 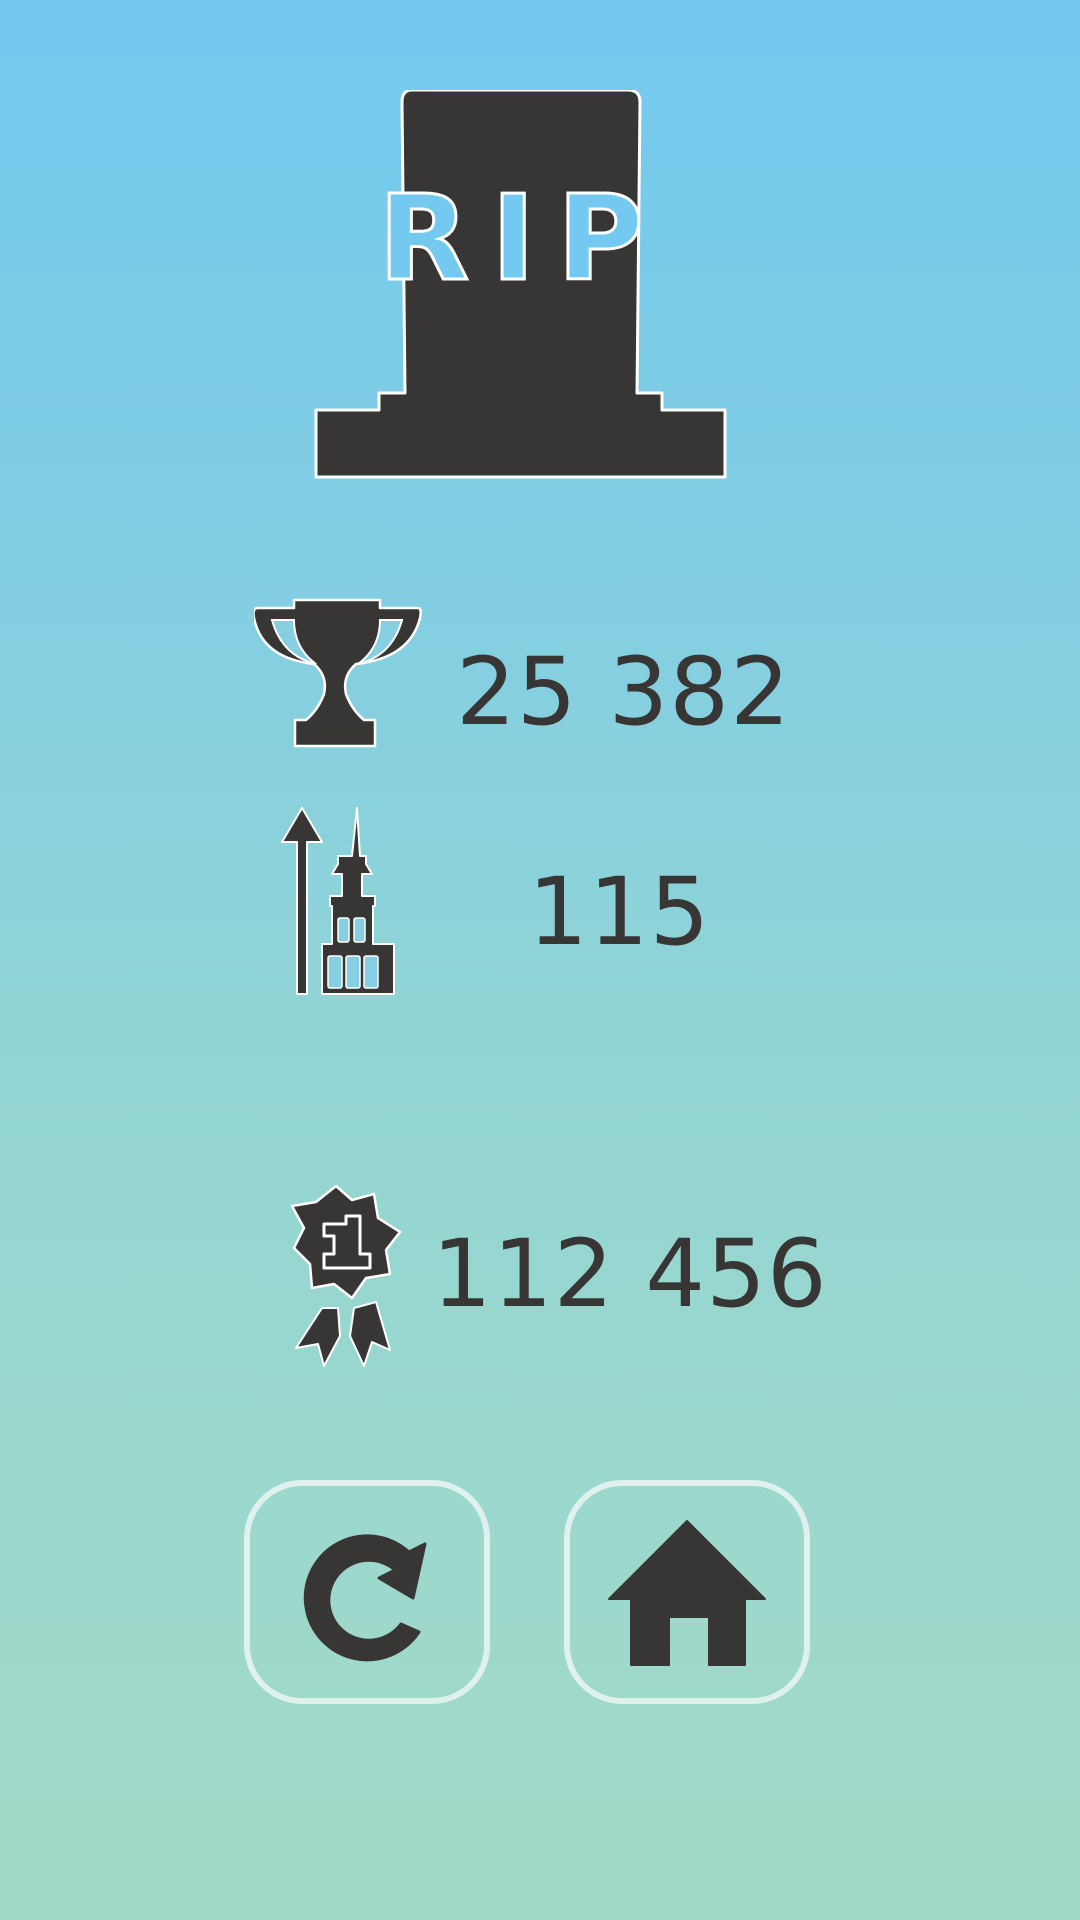 I want to click on building-height-icon, so click(x=338, y=901).